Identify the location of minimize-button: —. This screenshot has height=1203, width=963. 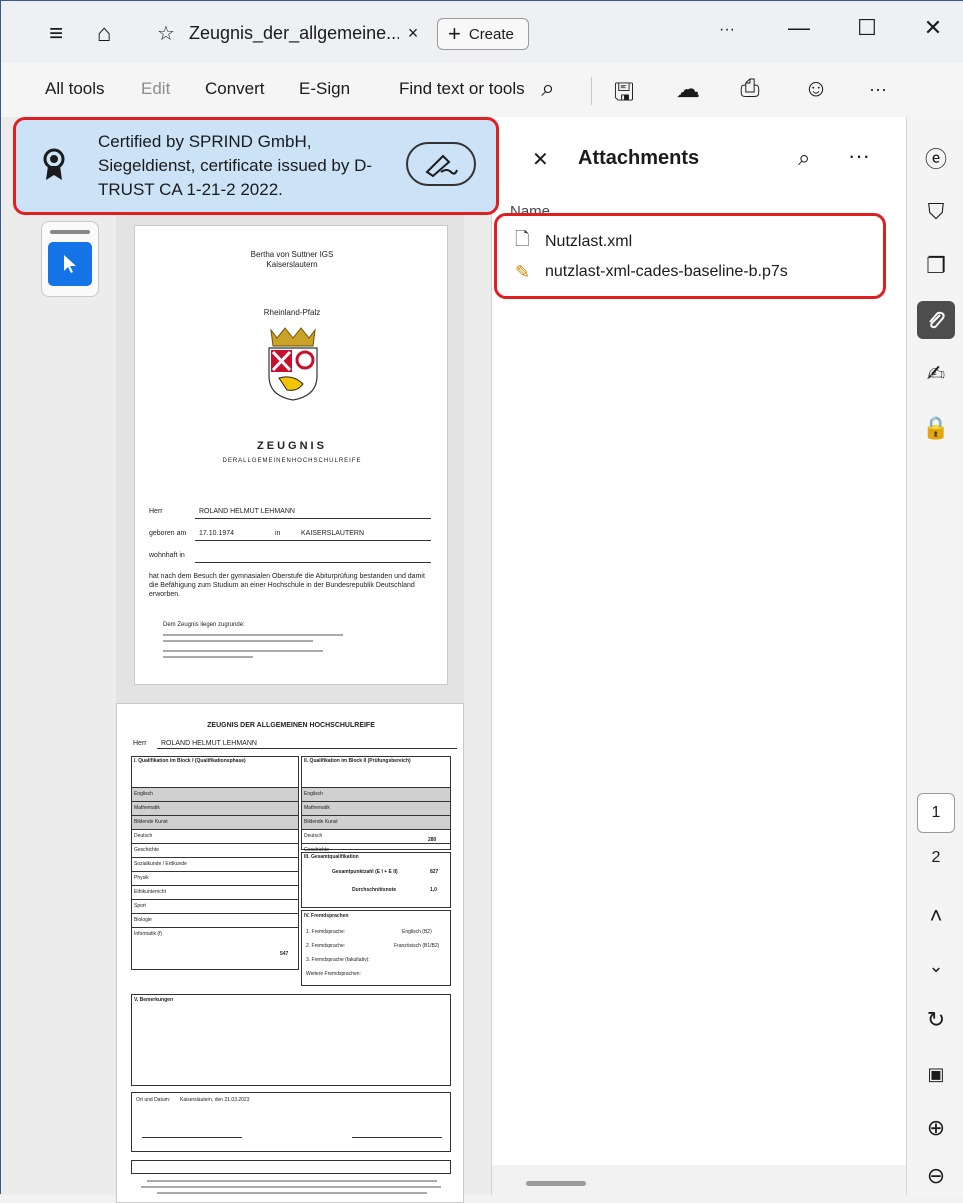
(799, 28).